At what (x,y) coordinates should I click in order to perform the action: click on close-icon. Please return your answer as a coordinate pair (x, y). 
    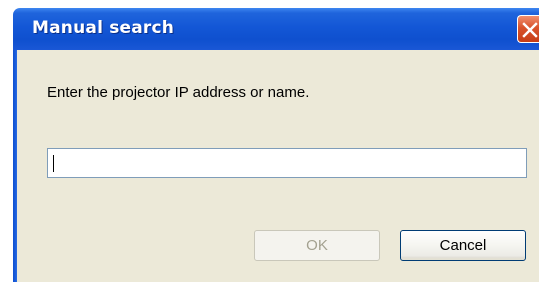
    Looking at the image, I should click on (530, 30).